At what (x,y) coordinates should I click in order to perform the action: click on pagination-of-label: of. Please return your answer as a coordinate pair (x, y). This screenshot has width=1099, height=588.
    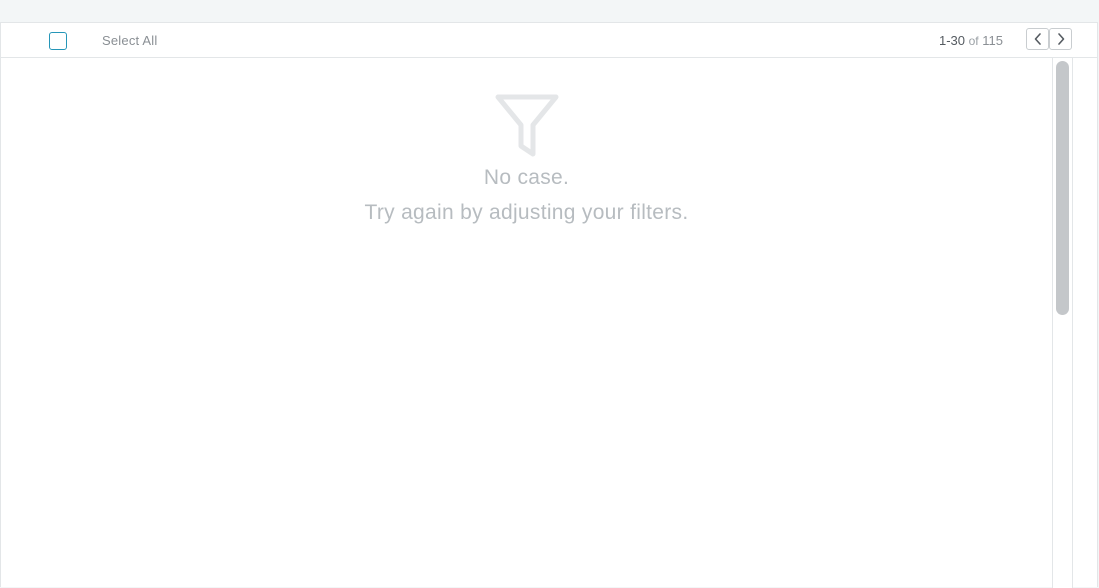
    Looking at the image, I should click on (973, 41).